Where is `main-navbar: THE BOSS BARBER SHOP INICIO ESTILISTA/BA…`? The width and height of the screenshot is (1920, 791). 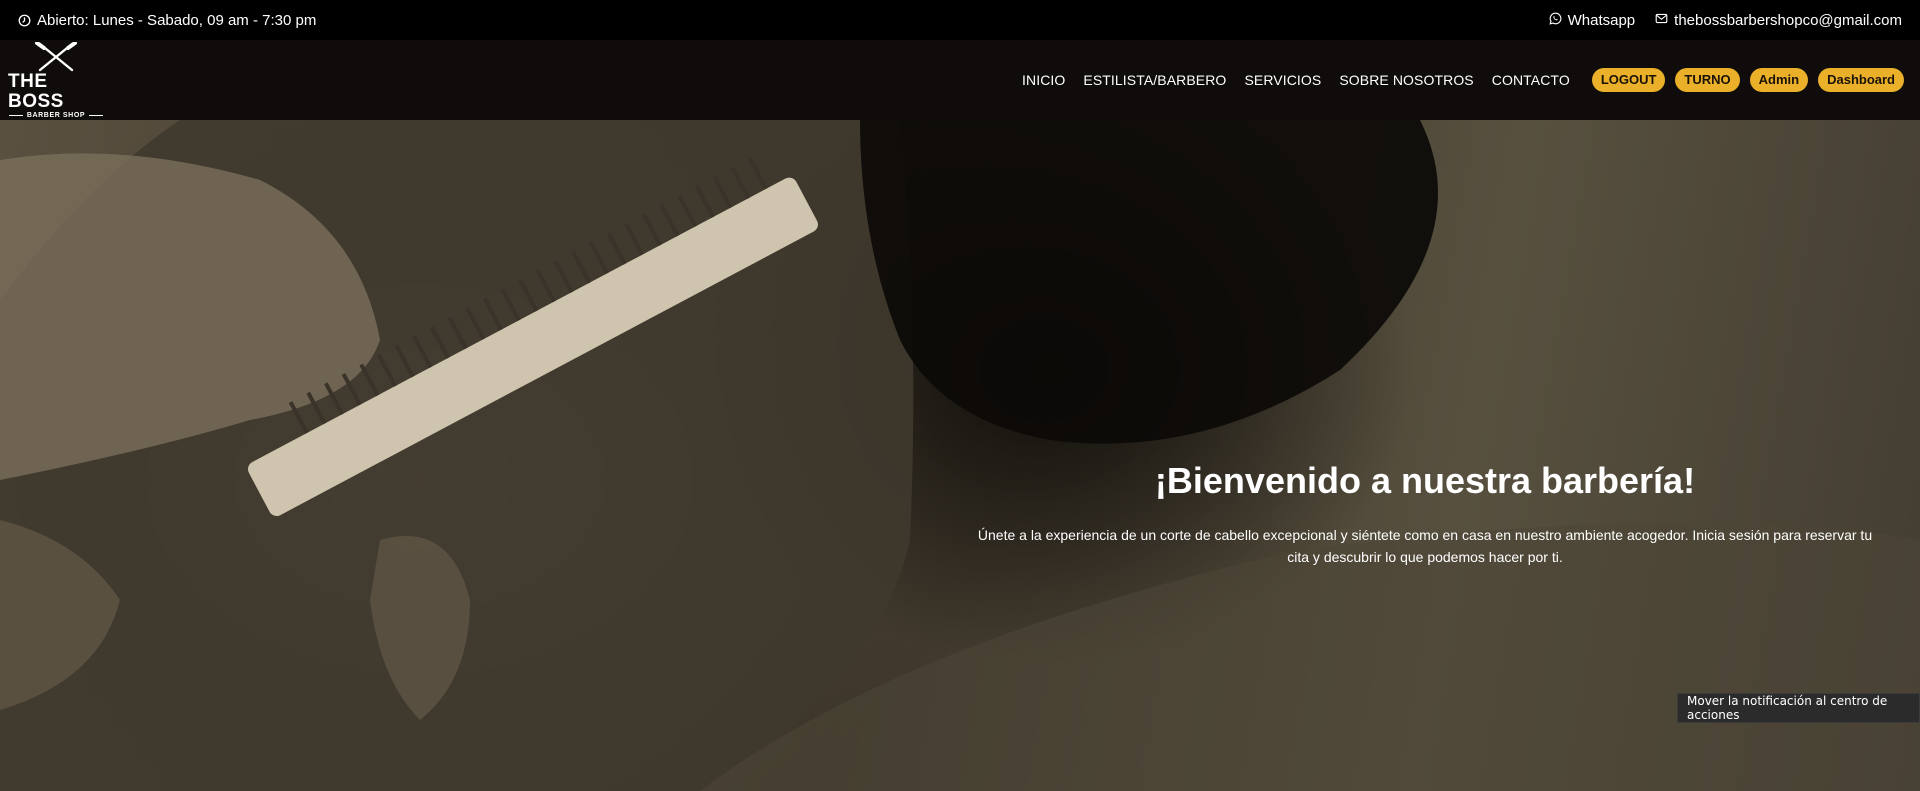 main-navbar: THE BOSS BARBER SHOP INICIO ESTILISTA/BA… is located at coordinates (960, 80).